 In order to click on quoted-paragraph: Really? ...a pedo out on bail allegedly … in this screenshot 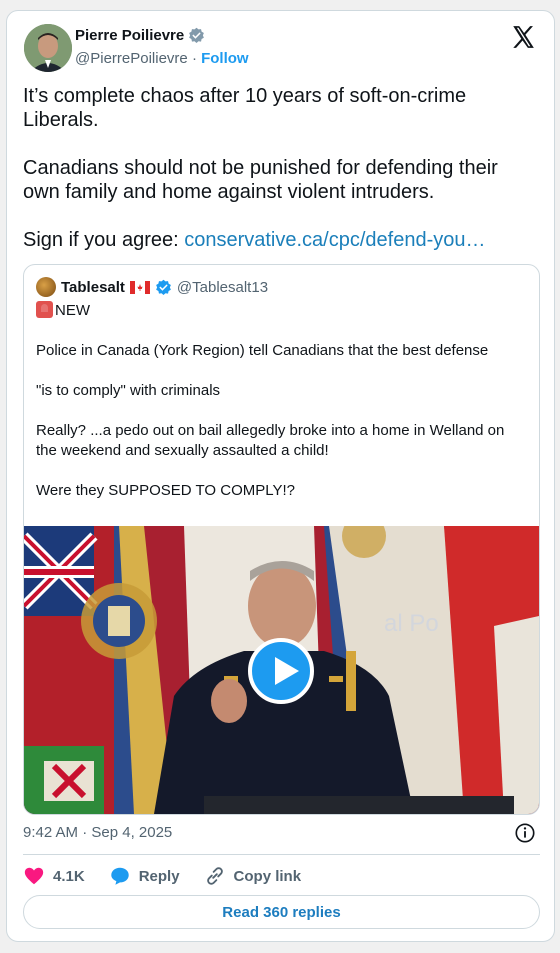, I will do `click(270, 440)`.